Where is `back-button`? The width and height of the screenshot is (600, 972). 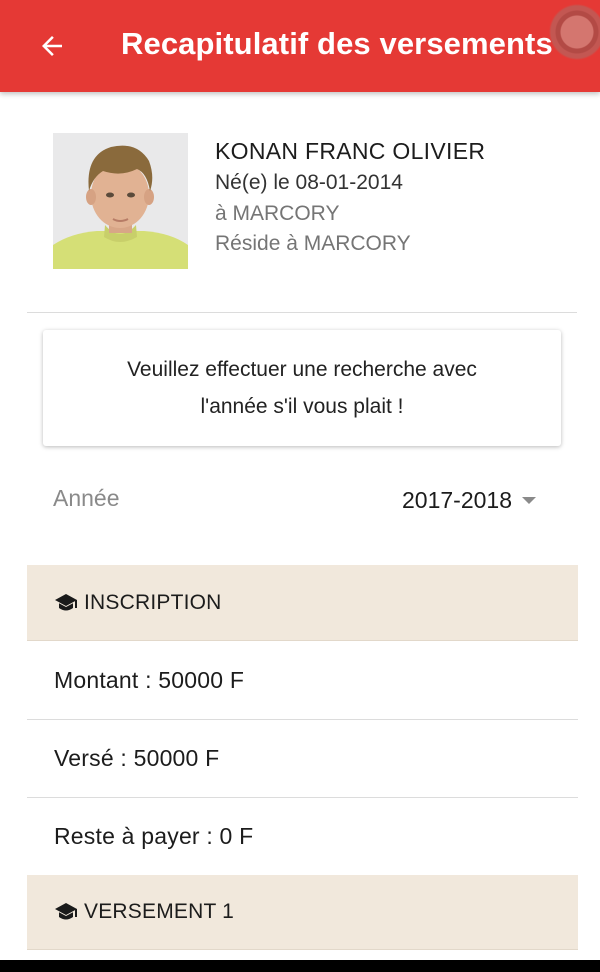
back-button is located at coordinates (52, 46).